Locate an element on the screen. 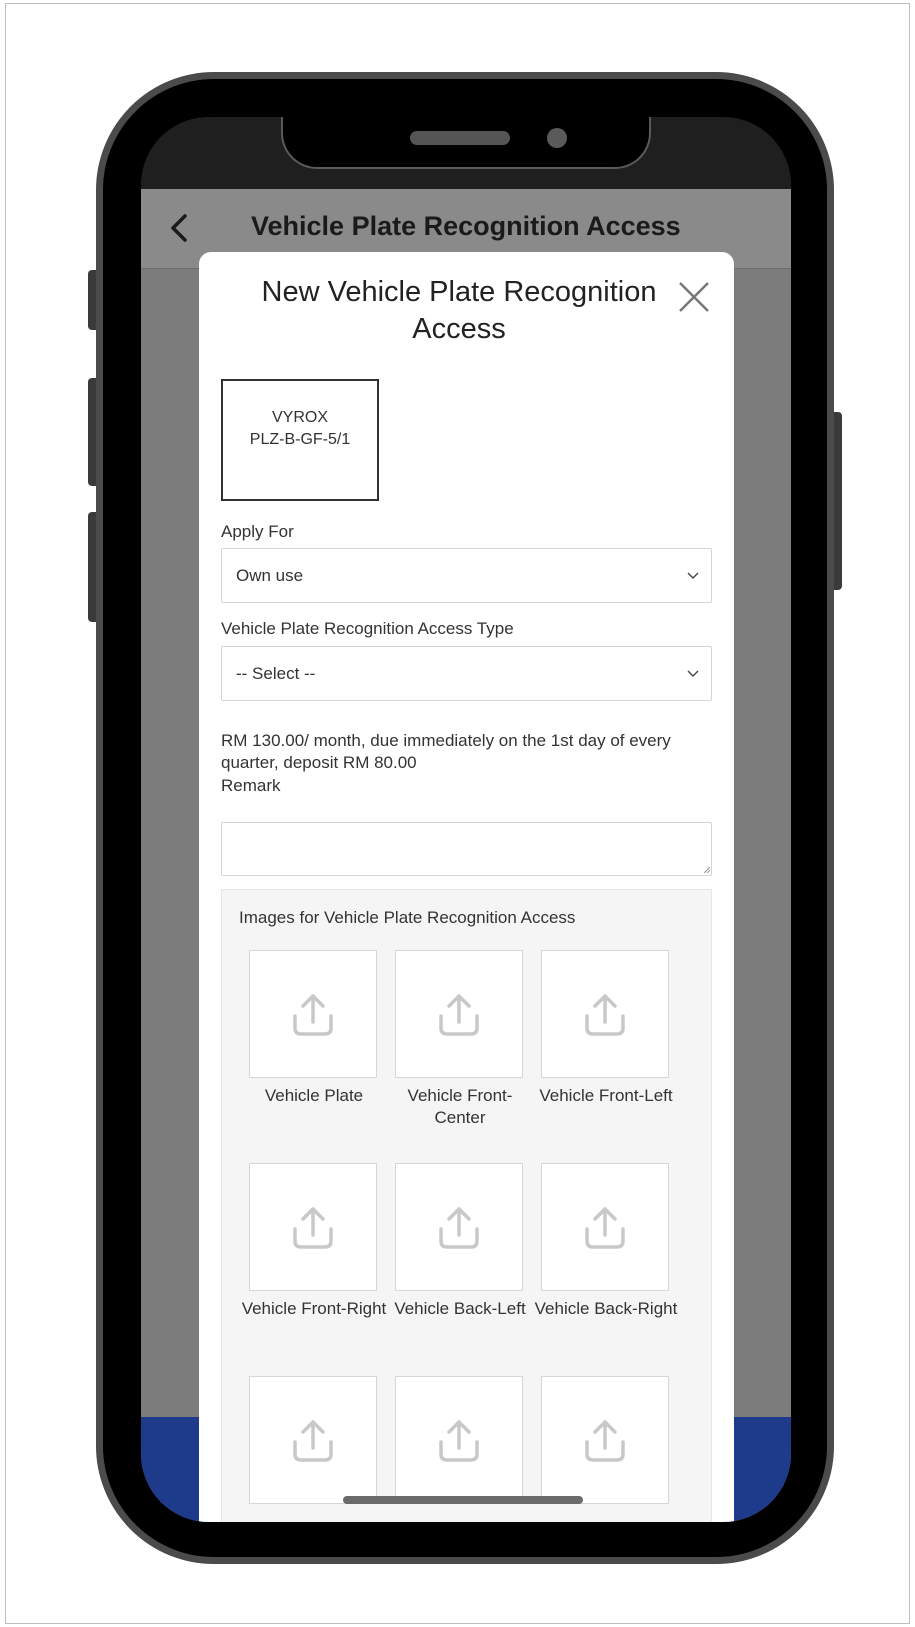 The width and height of the screenshot is (915, 1627). back-arrow-icon is located at coordinates (179, 228).